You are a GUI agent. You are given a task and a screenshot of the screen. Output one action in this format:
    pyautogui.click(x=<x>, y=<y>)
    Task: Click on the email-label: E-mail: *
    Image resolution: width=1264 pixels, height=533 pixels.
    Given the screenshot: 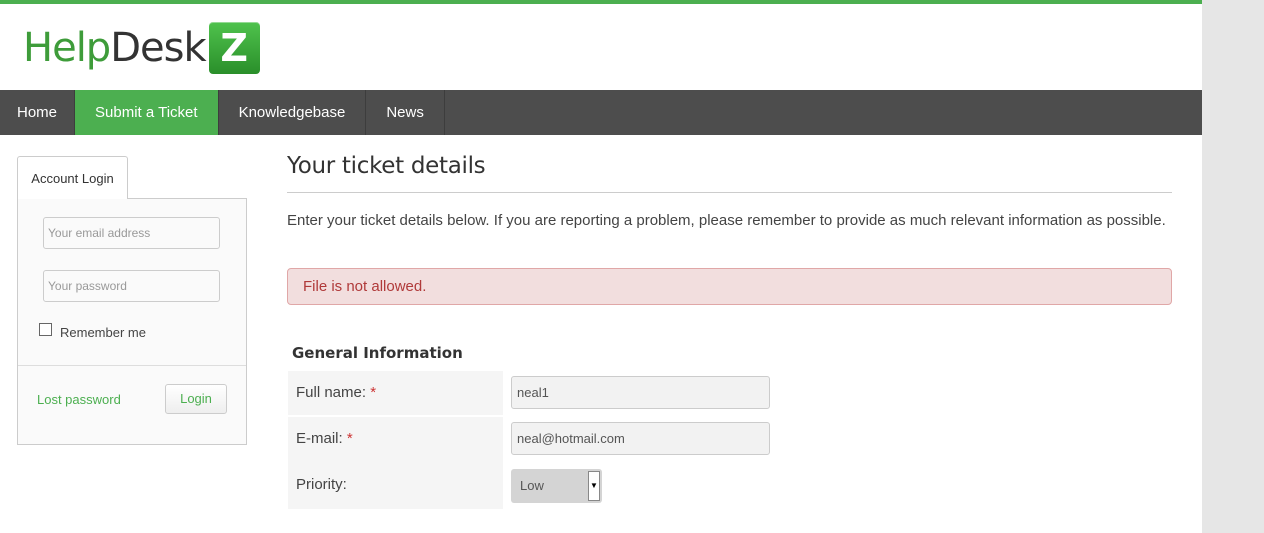 What is the action you would take?
    pyautogui.click(x=395, y=439)
    